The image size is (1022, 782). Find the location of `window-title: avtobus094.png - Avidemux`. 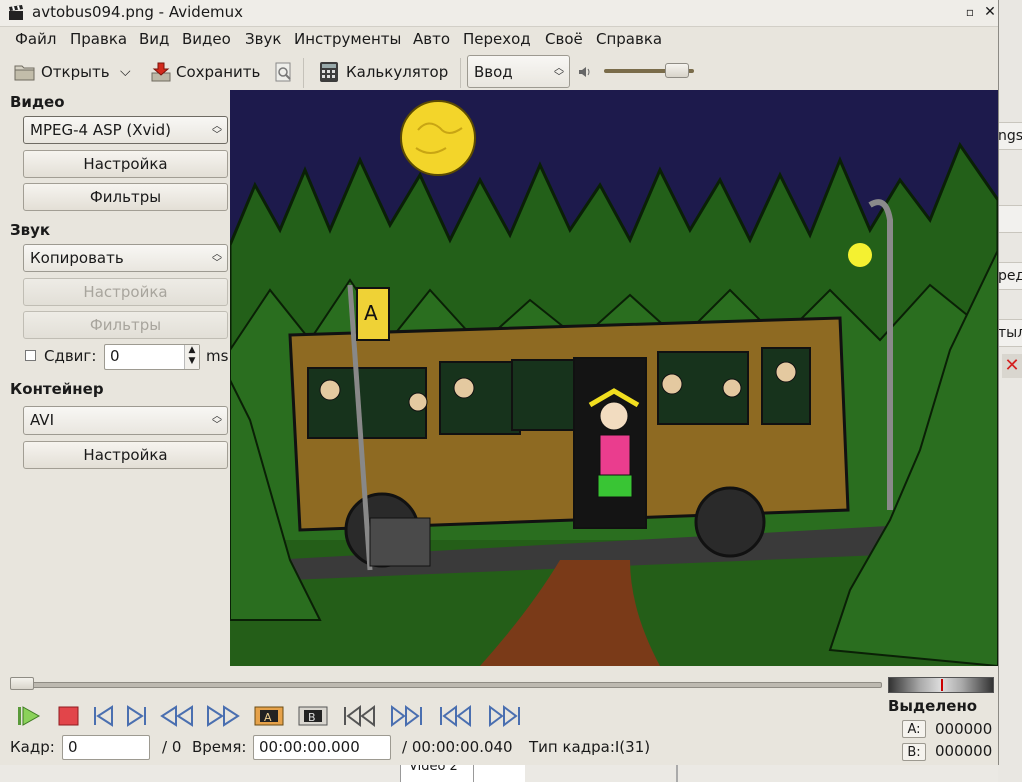

window-title: avtobus094.png - Avidemux is located at coordinates (138, 12).